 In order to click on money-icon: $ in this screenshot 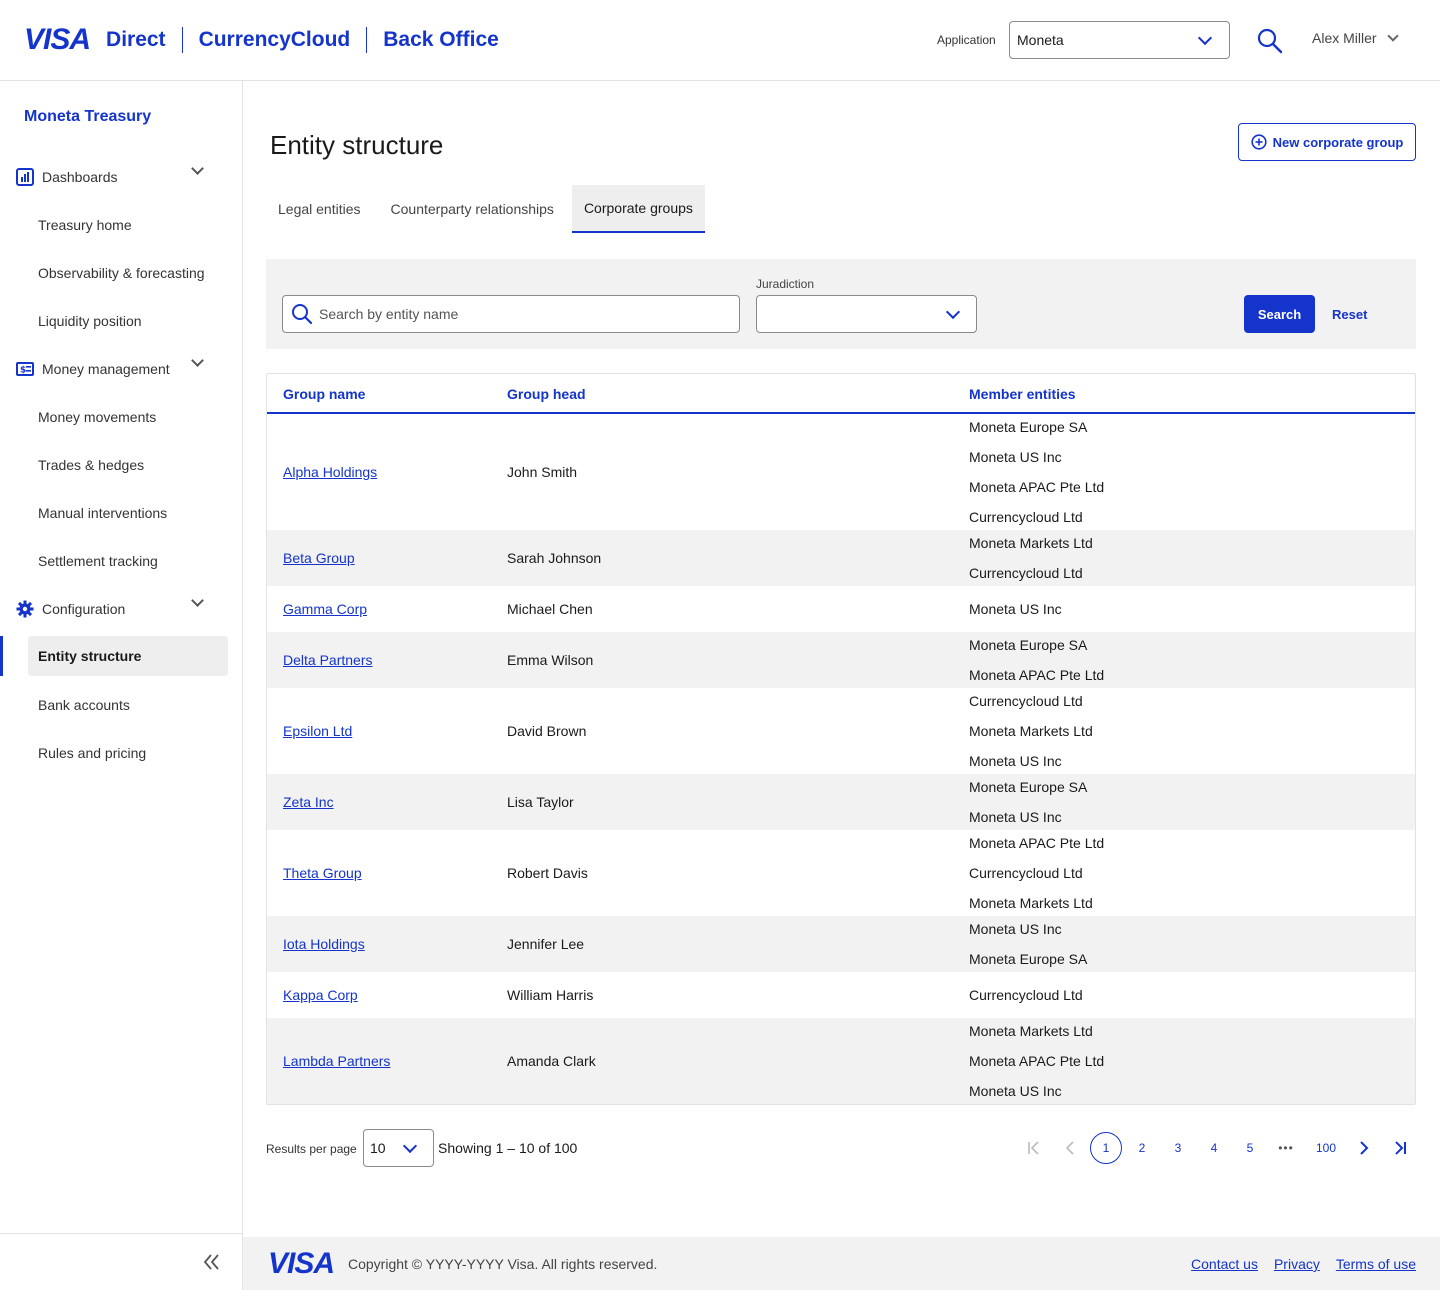, I will do `click(25, 369)`.